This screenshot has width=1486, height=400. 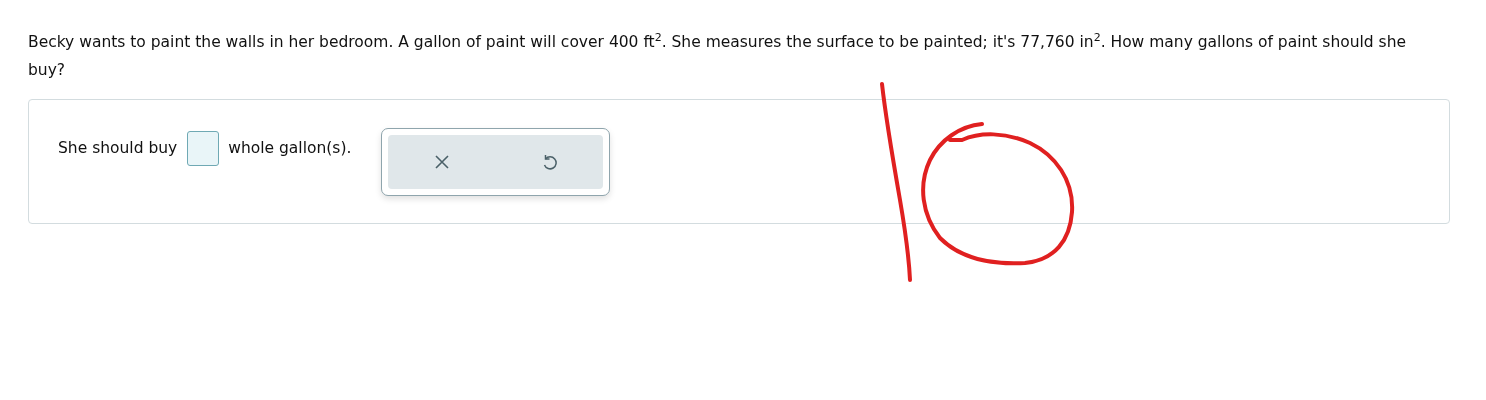 What do you see at coordinates (203, 148) in the screenshot?
I see `answer-field` at bounding box center [203, 148].